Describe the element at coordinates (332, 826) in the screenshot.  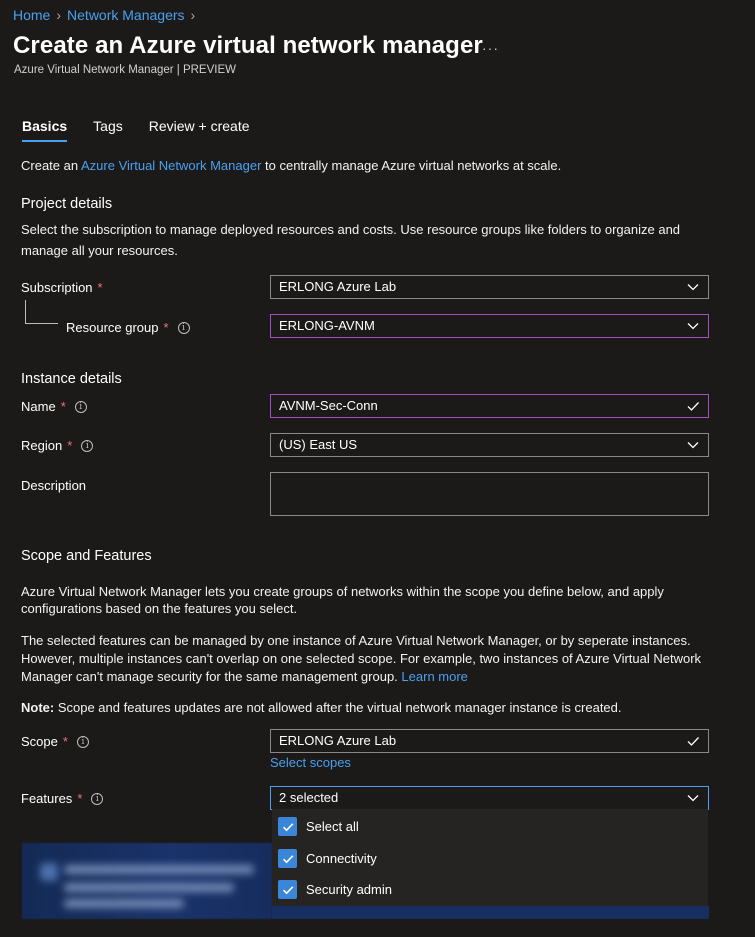
I see `option-label: Select all` at that location.